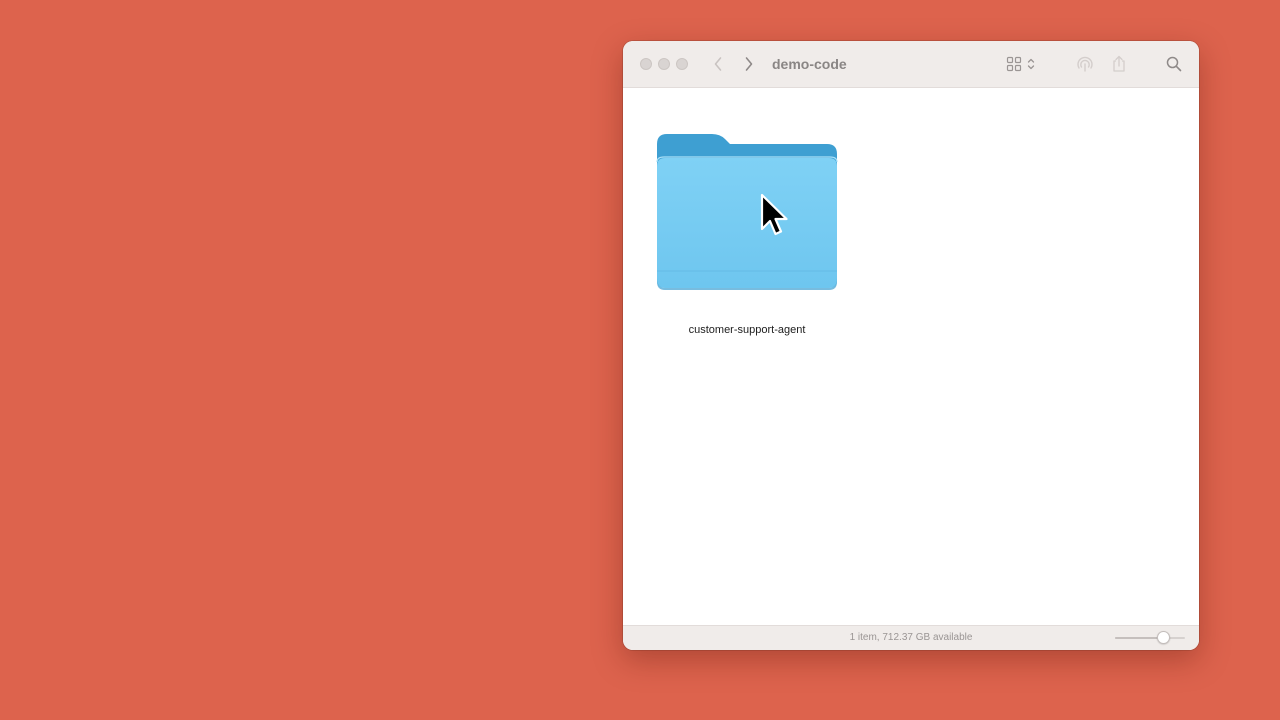 This screenshot has width=1280, height=720. I want to click on chevron-left-icon, so click(718, 64).